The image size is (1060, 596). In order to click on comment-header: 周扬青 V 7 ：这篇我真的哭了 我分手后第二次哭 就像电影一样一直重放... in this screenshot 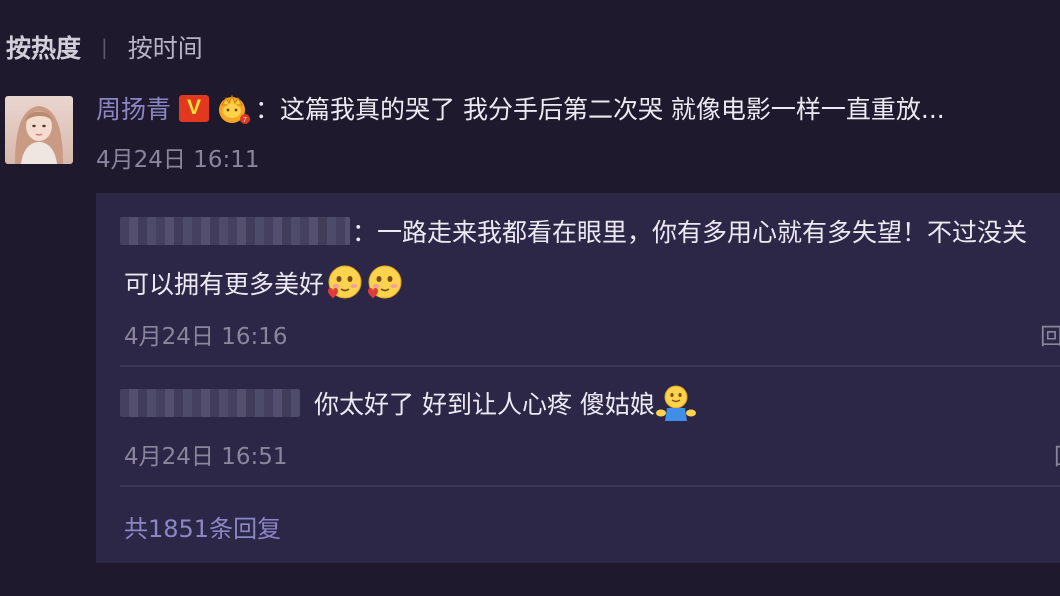, I will do `click(520, 108)`.